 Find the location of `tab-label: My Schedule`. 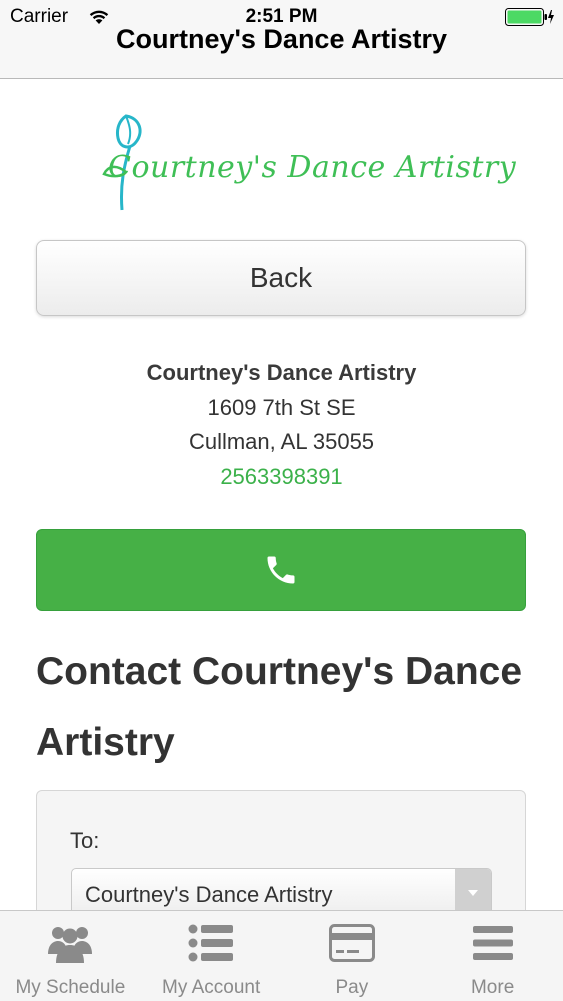

tab-label: My Schedule is located at coordinates (70, 987).